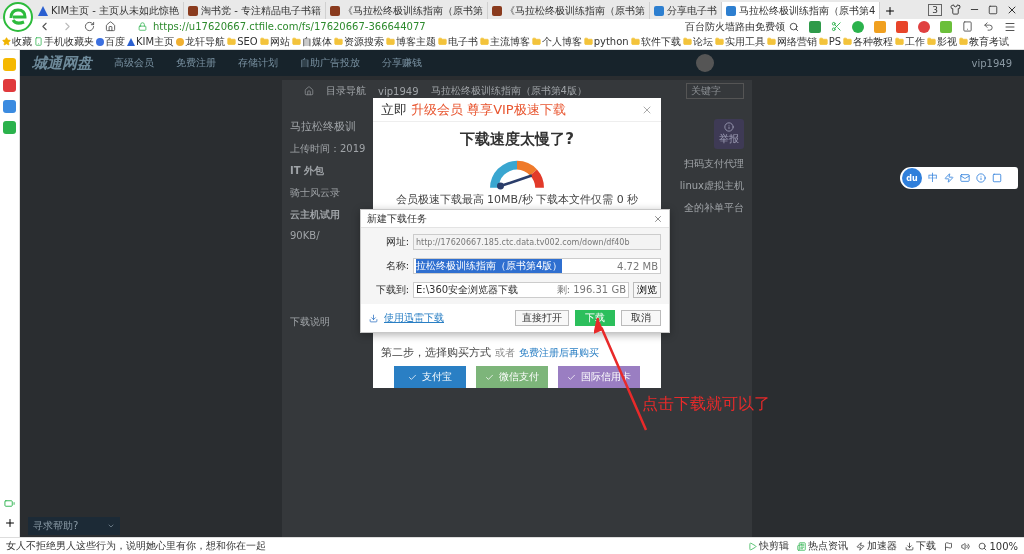 This screenshot has height=554, width=1024. Describe the element at coordinates (391, 290) in the screenshot. I see `field-label: 下载到:` at that location.